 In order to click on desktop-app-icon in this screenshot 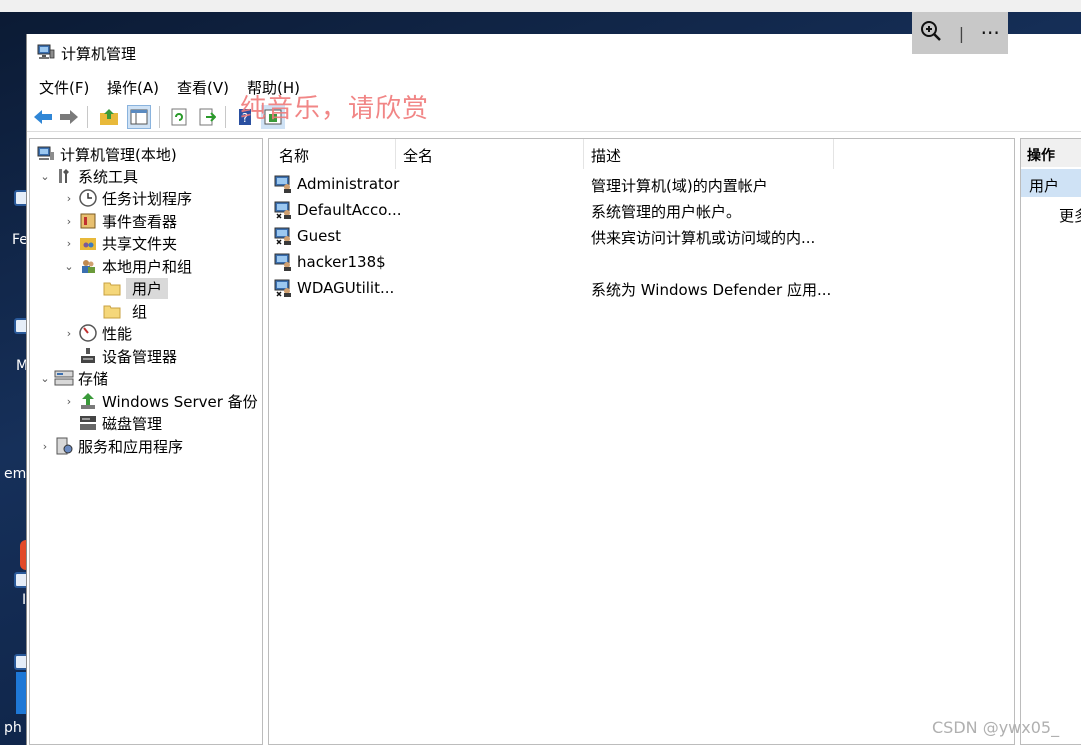, I will do `click(21, 693)`.